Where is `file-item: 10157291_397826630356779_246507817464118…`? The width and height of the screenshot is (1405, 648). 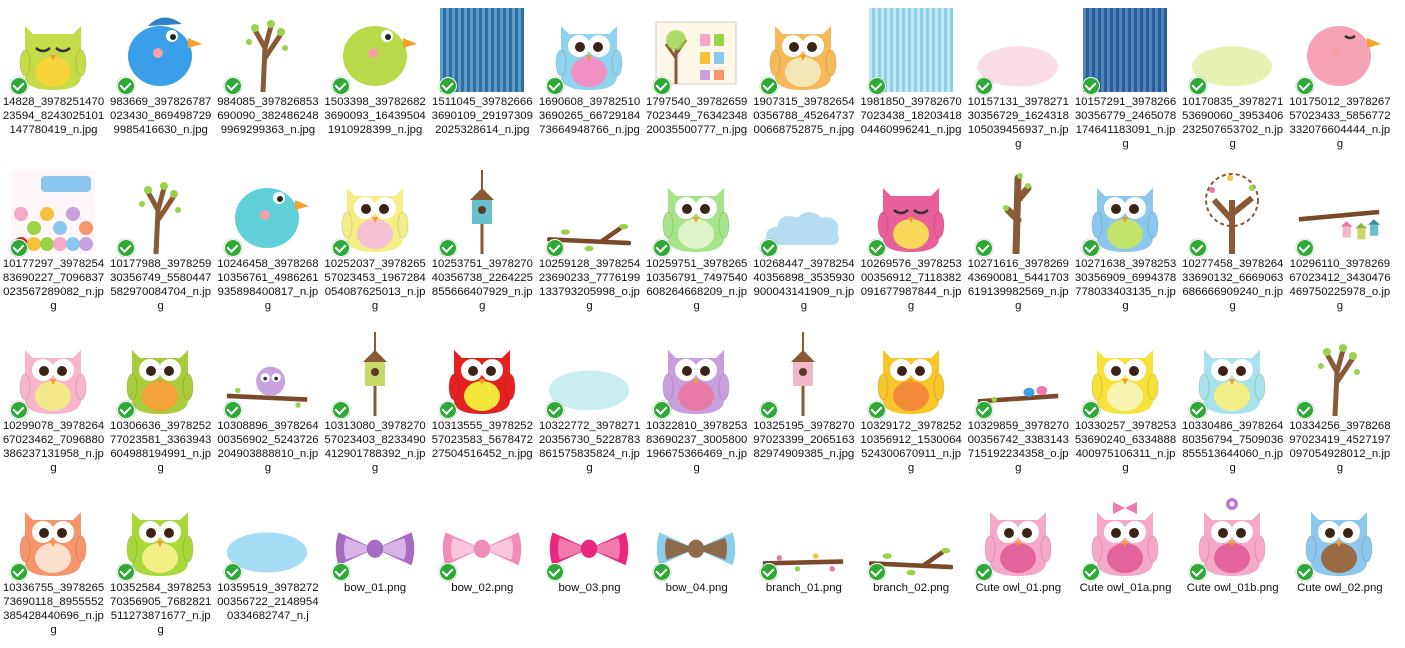 file-item: 10157291_397826630356779_246507817464118… is located at coordinates (1125, 82).